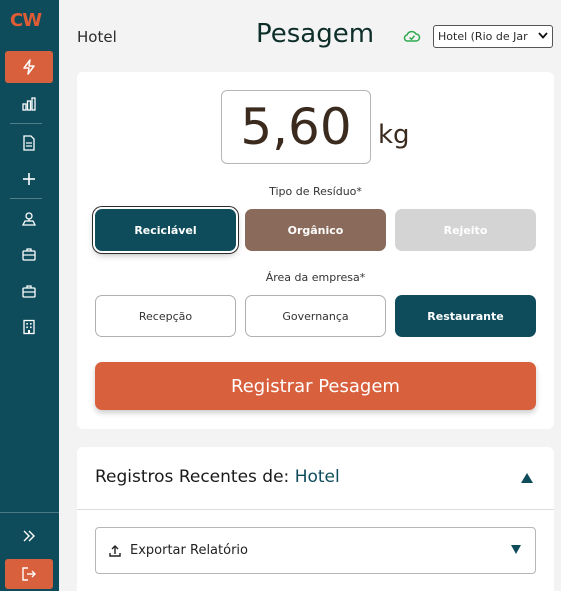 The image size is (561, 591). I want to click on records-title: Registros Recentes de: Hotel, so click(217, 477).